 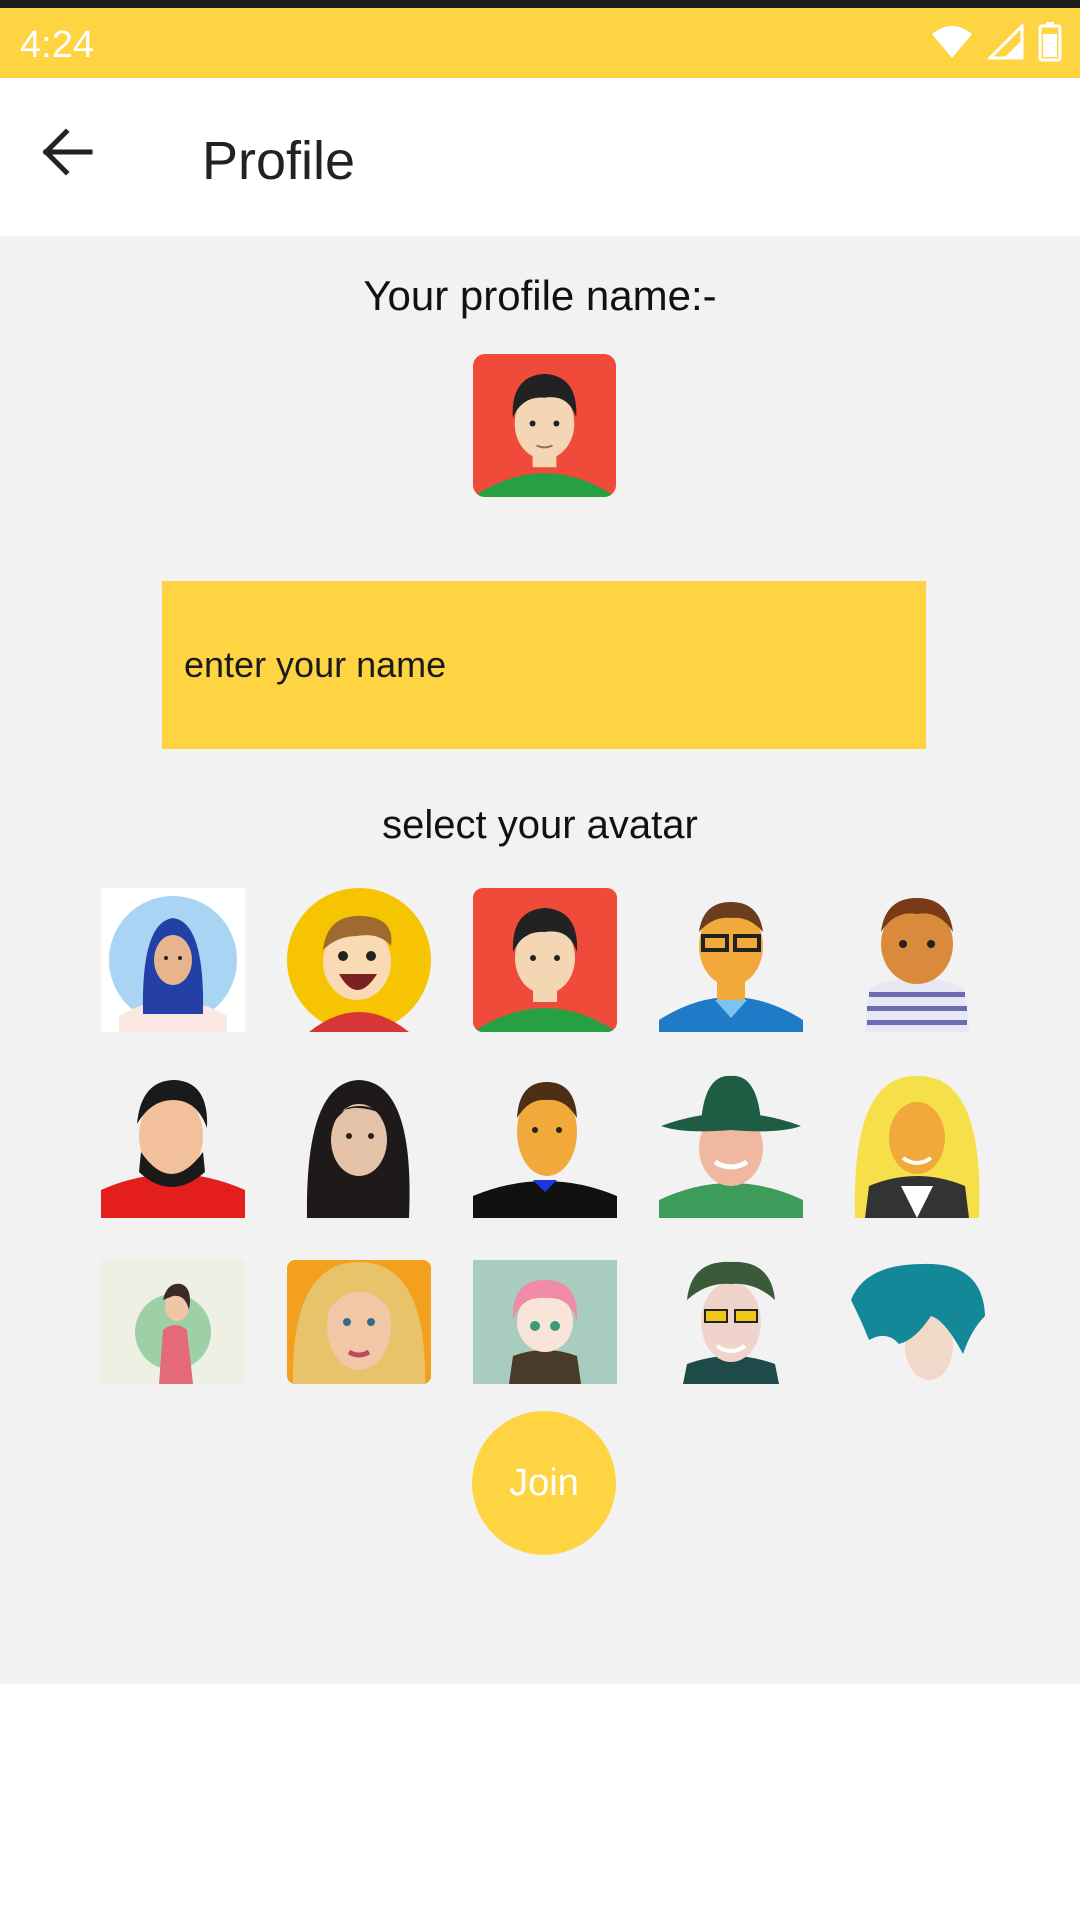 What do you see at coordinates (544, 1483) in the screenshot?
I see `join-button: Join` at bounding box center [544, 1483].